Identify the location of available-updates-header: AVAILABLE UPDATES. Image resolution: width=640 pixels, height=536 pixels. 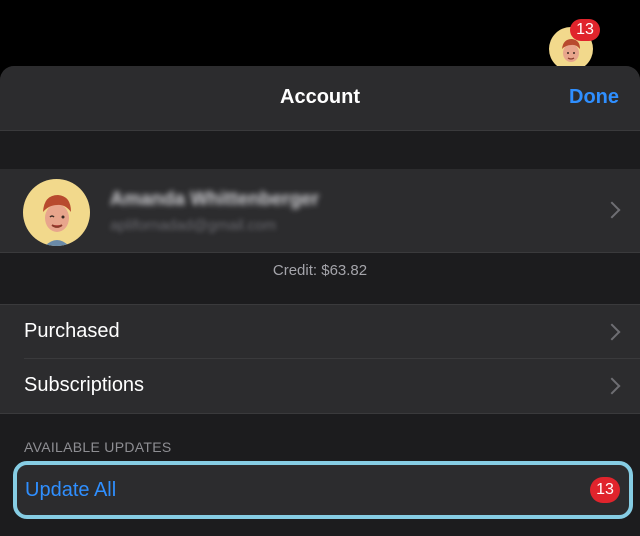
(98, 447).